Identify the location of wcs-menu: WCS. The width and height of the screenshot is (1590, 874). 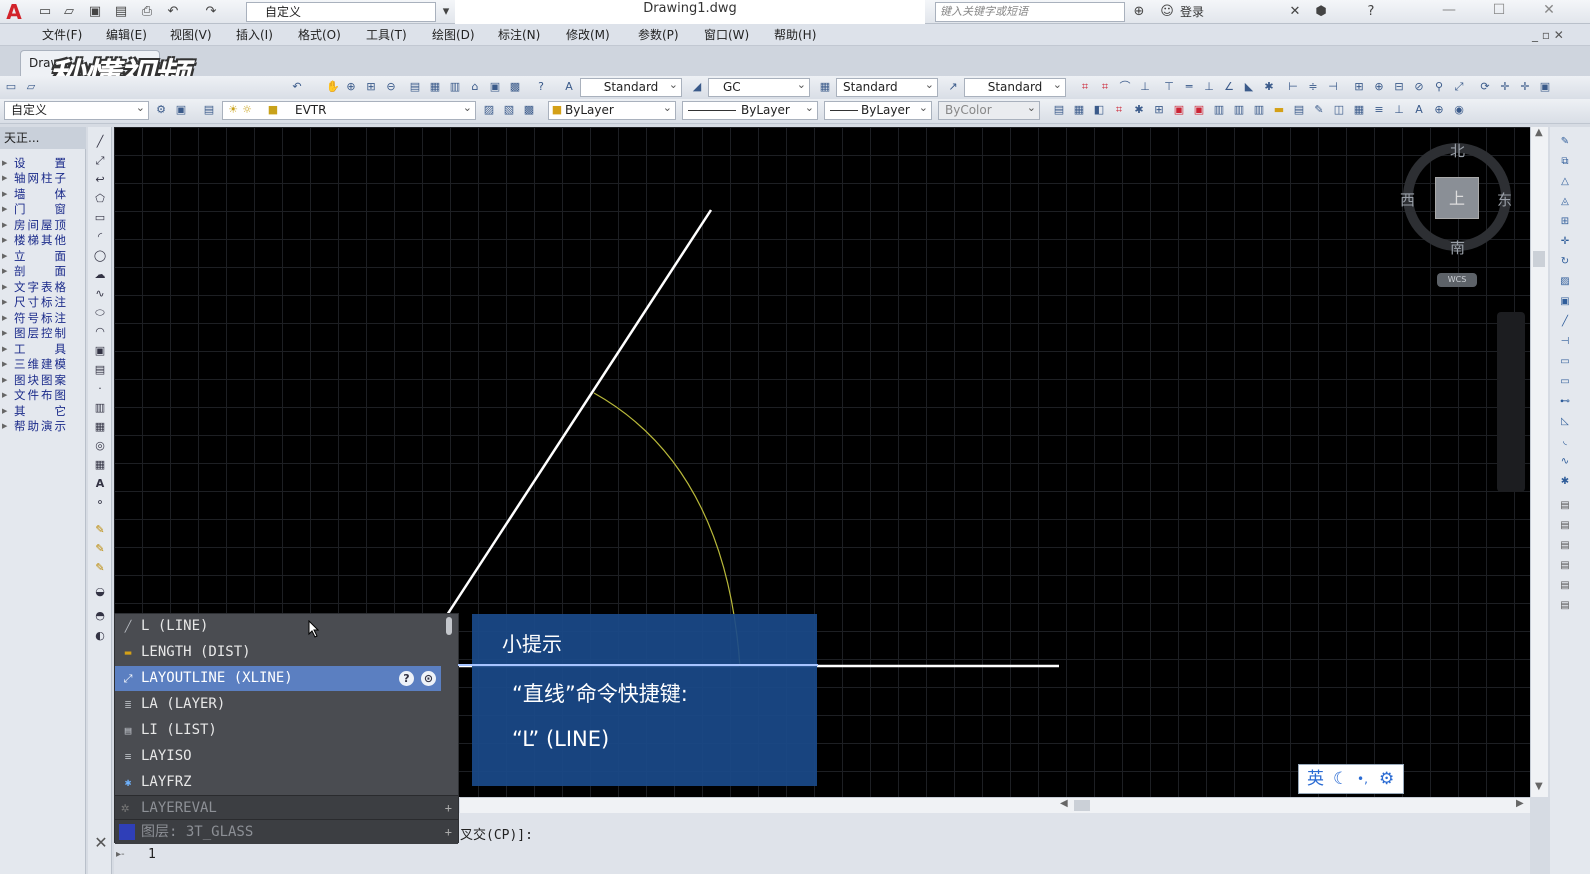
(1457, 280).